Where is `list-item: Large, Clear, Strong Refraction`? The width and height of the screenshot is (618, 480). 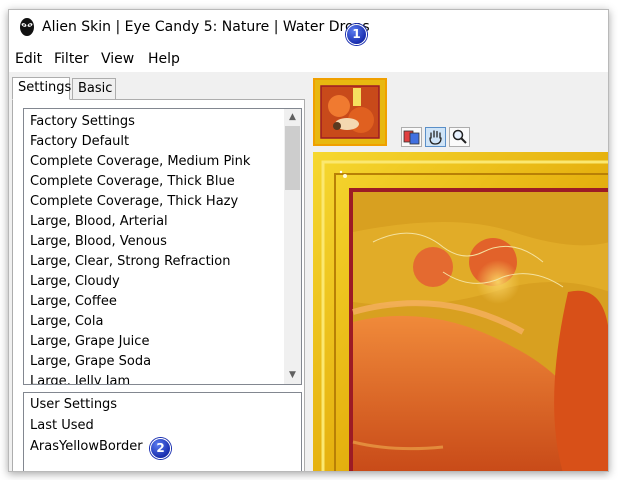
list-item: Large, Clear, Strong Refraction is located at coordinates (130, 261).